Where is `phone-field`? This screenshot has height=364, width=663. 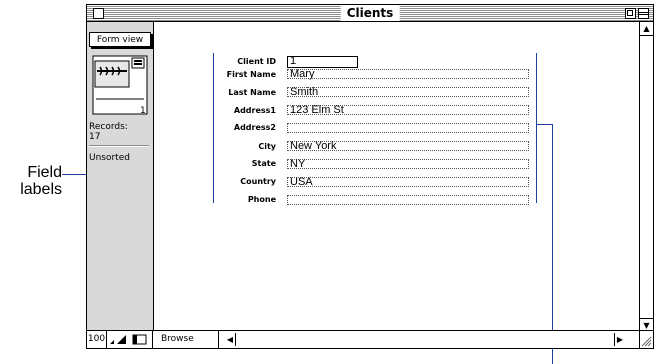 phone-field is located at coordinates (408, 200).